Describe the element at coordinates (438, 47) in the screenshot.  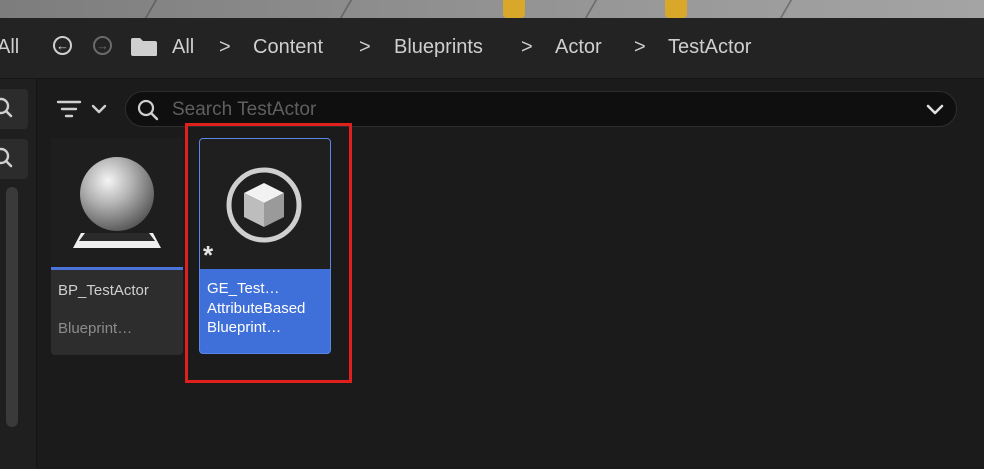
I see `breadcrumb-item-blueprints: Blueprints` at that location.